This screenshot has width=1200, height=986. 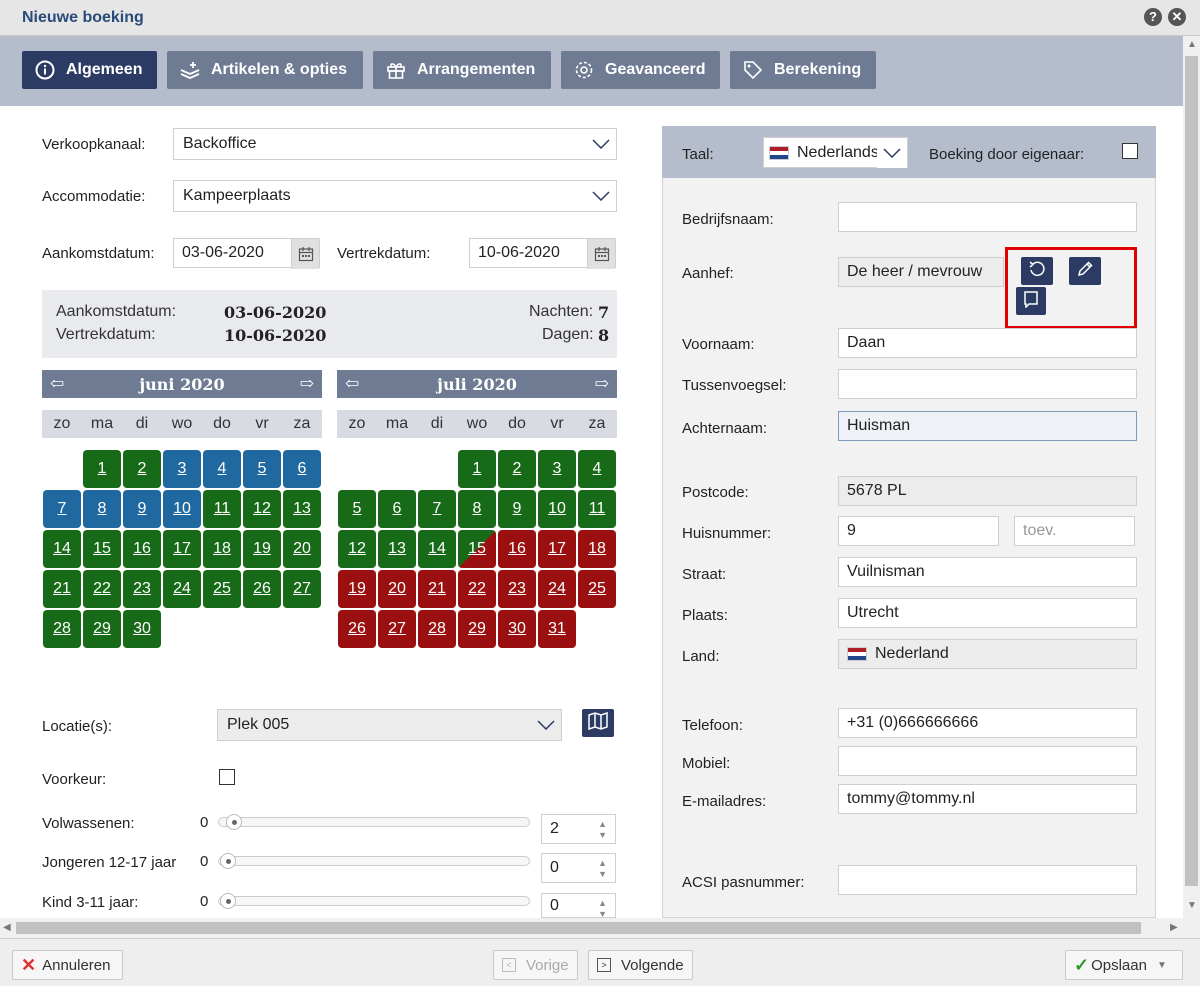 What do you see at coordinates (987, 880) in the screenshot?
I see `acsi-input` at bounding box center [987, 880].